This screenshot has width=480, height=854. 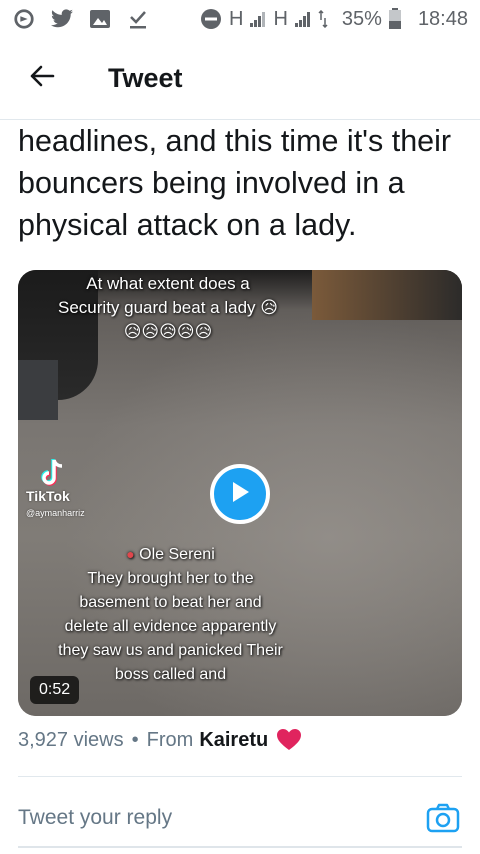 I want to click on tiktok-logo-icon, so click(x=55, y=473).